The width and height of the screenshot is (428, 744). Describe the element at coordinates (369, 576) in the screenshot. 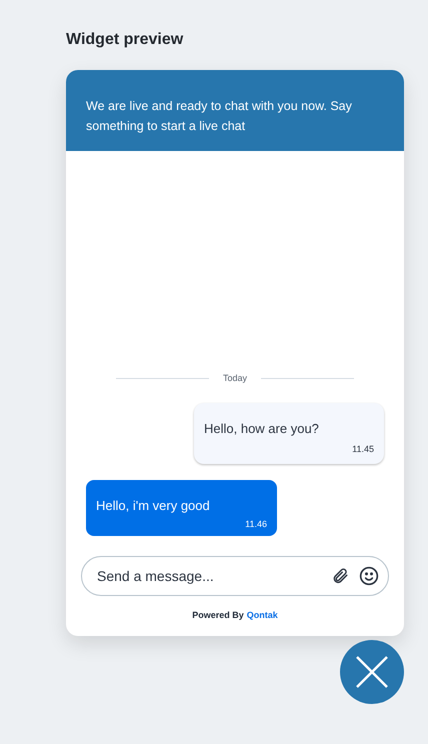

I see `emoji-icon` at that location.